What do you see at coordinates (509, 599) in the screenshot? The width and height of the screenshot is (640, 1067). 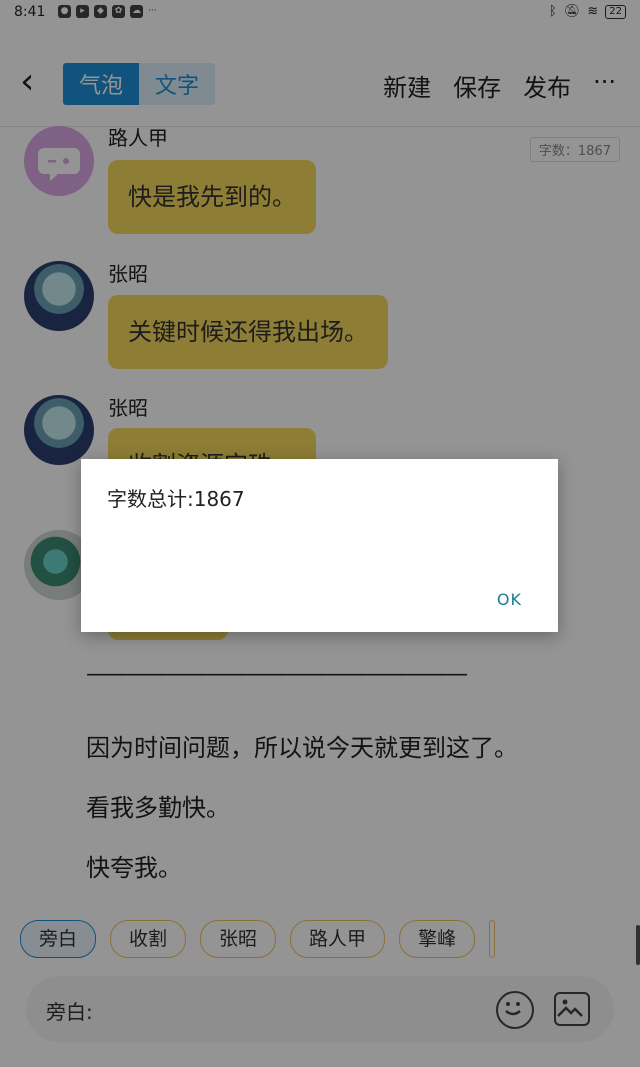 I see `ok-button: OK` at bounding box center [509, 599].